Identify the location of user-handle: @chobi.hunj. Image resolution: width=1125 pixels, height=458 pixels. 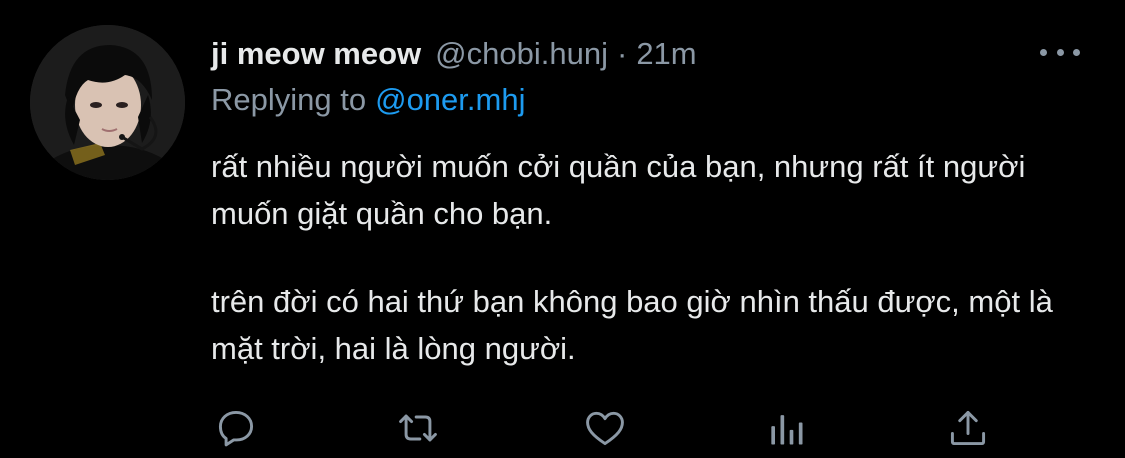
(521, 54).